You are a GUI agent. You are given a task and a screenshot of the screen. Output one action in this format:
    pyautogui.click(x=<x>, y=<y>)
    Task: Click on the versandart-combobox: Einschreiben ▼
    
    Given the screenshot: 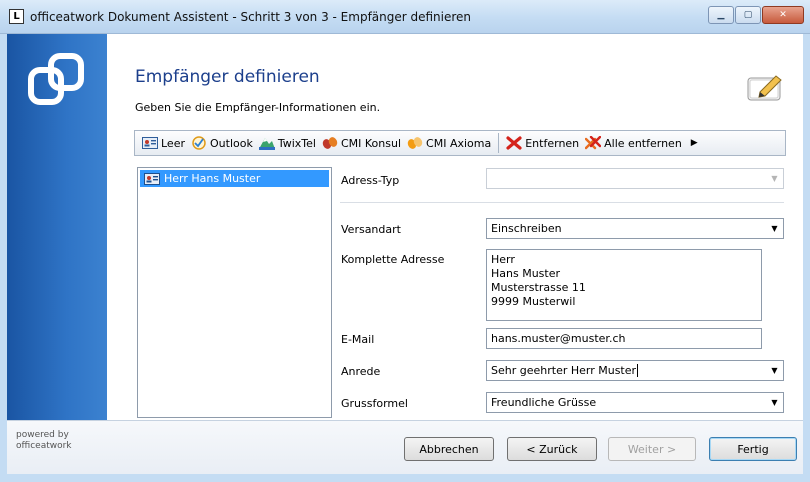 What is the action you would take?
    pyautogui.click(x=635, y=228)
    